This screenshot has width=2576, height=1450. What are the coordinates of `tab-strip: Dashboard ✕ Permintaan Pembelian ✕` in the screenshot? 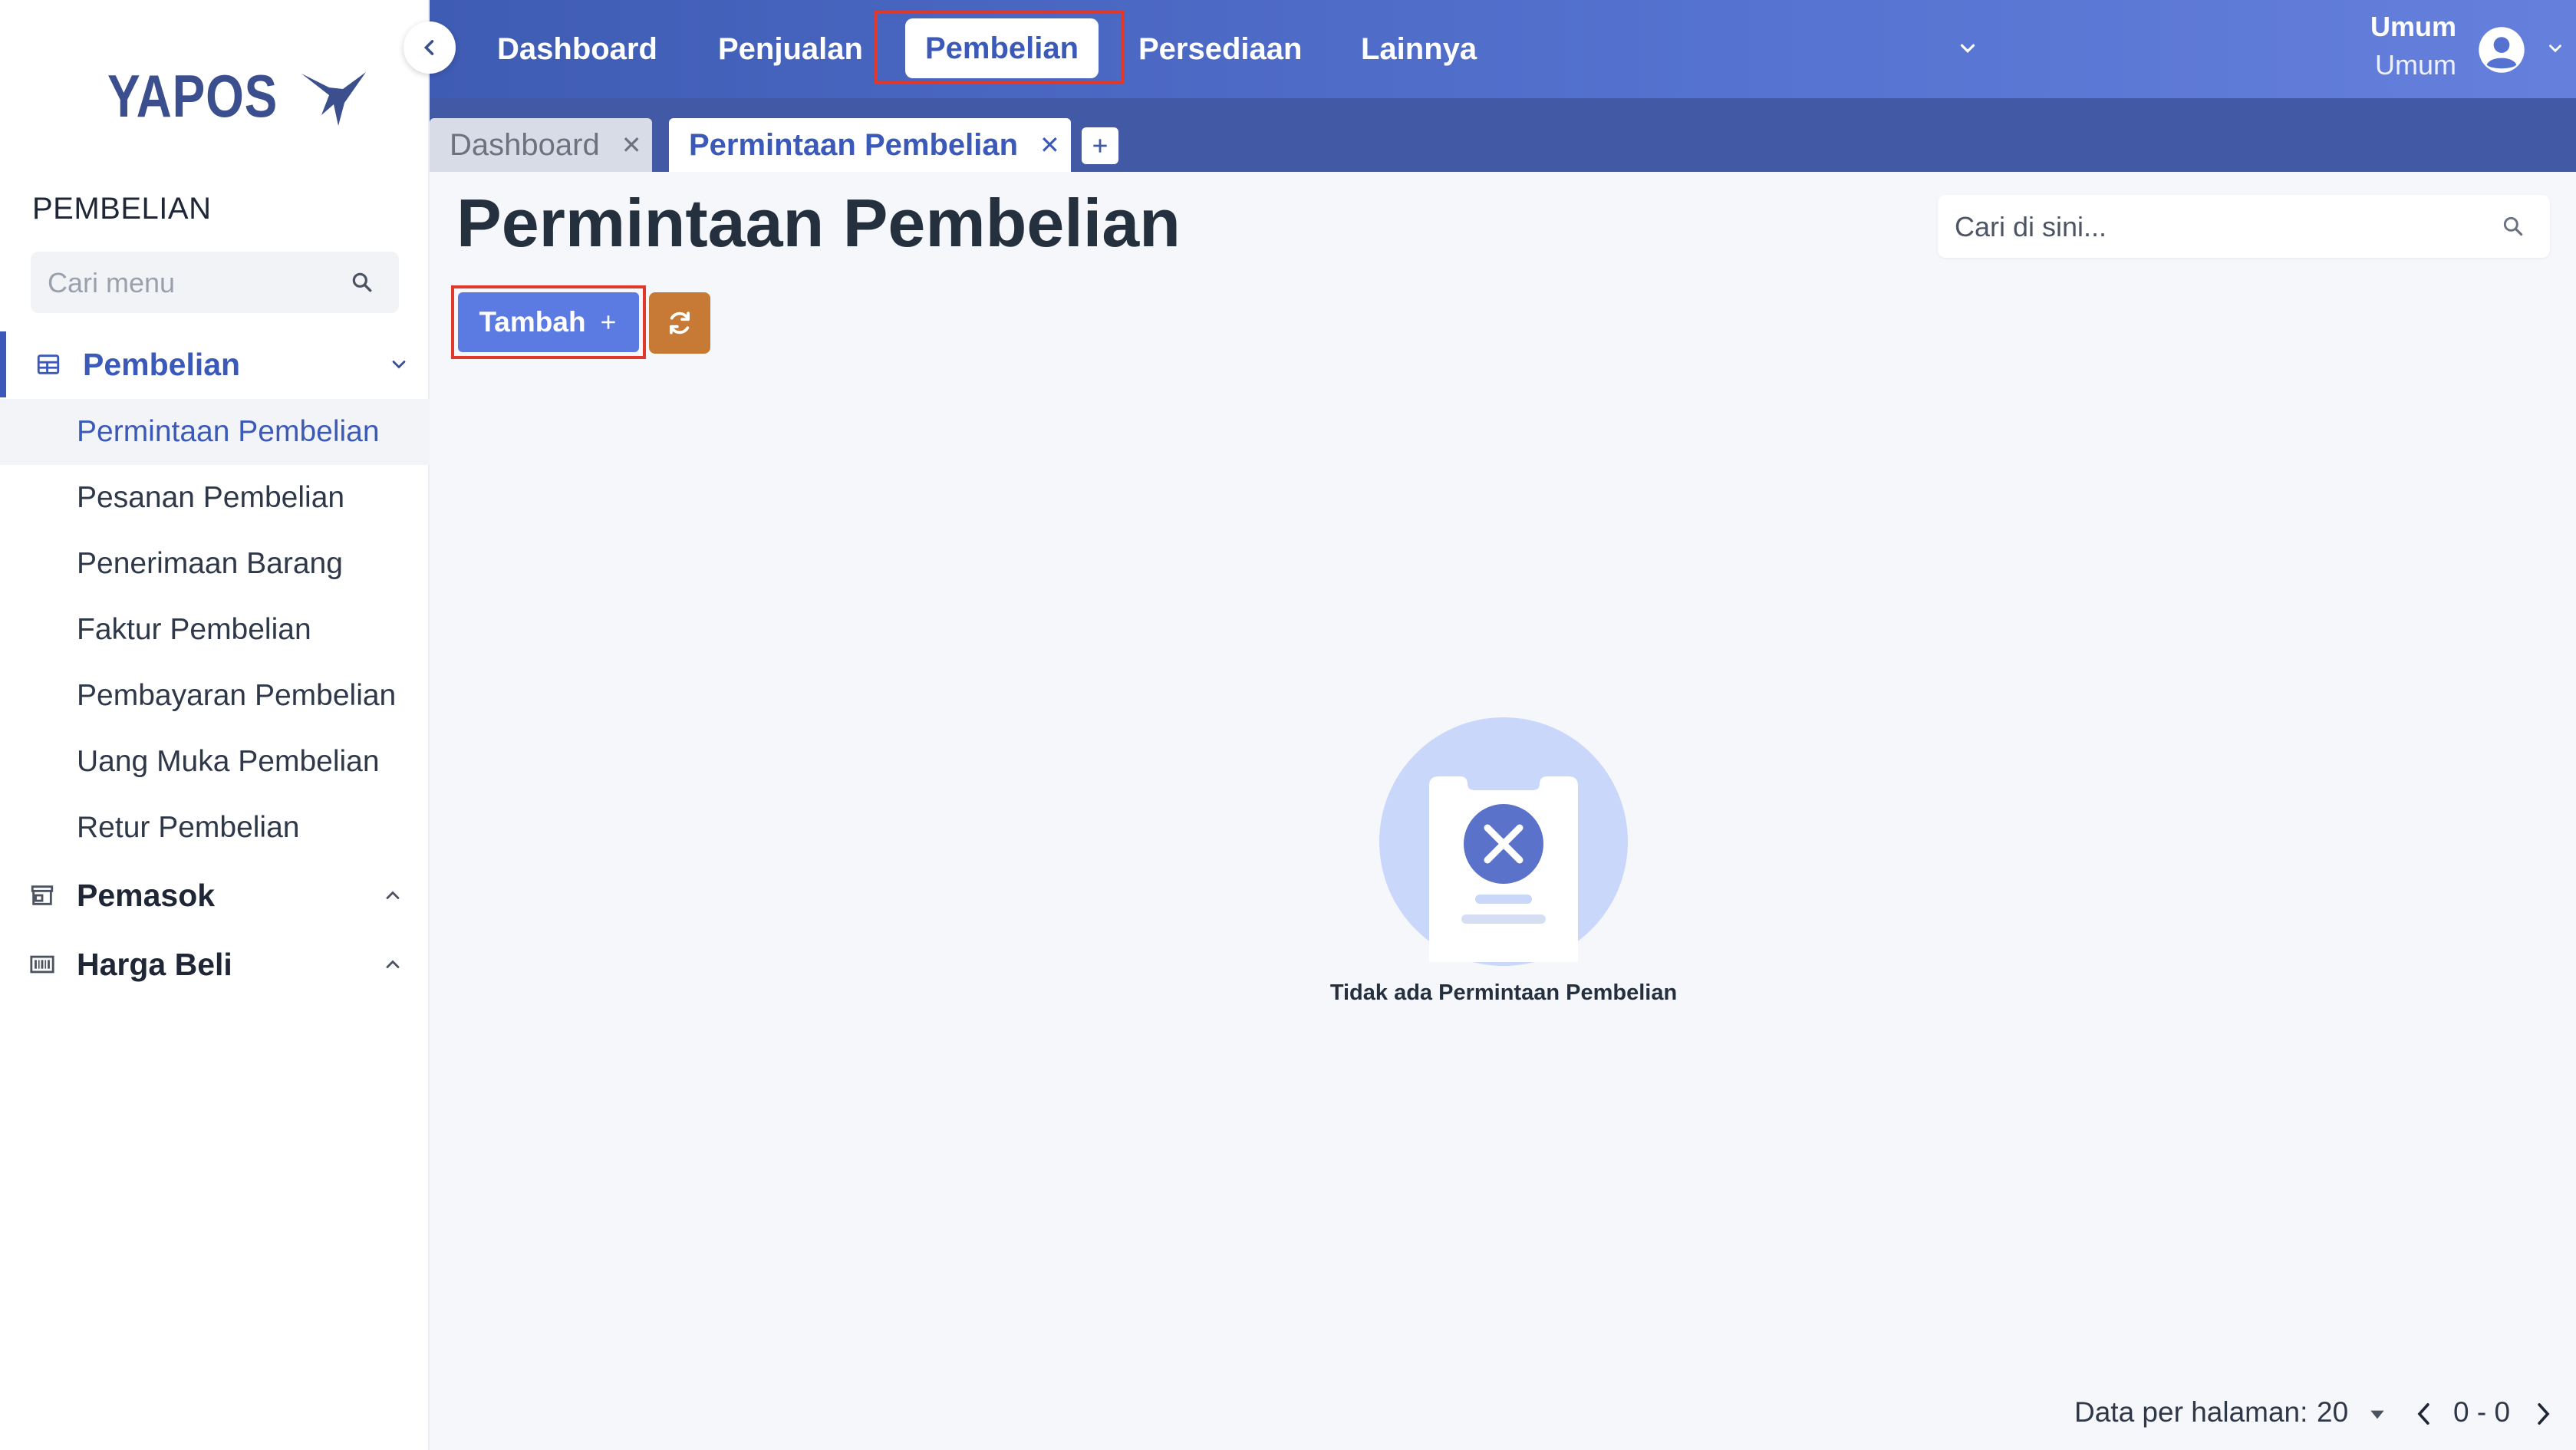 It's located at (1503, 135).